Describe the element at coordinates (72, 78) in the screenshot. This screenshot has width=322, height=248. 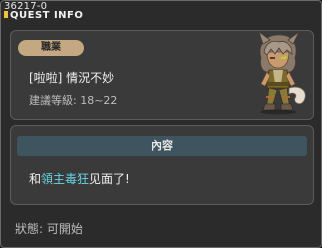
I see `quest-name: [啦啦] 情況不妙` at that location.